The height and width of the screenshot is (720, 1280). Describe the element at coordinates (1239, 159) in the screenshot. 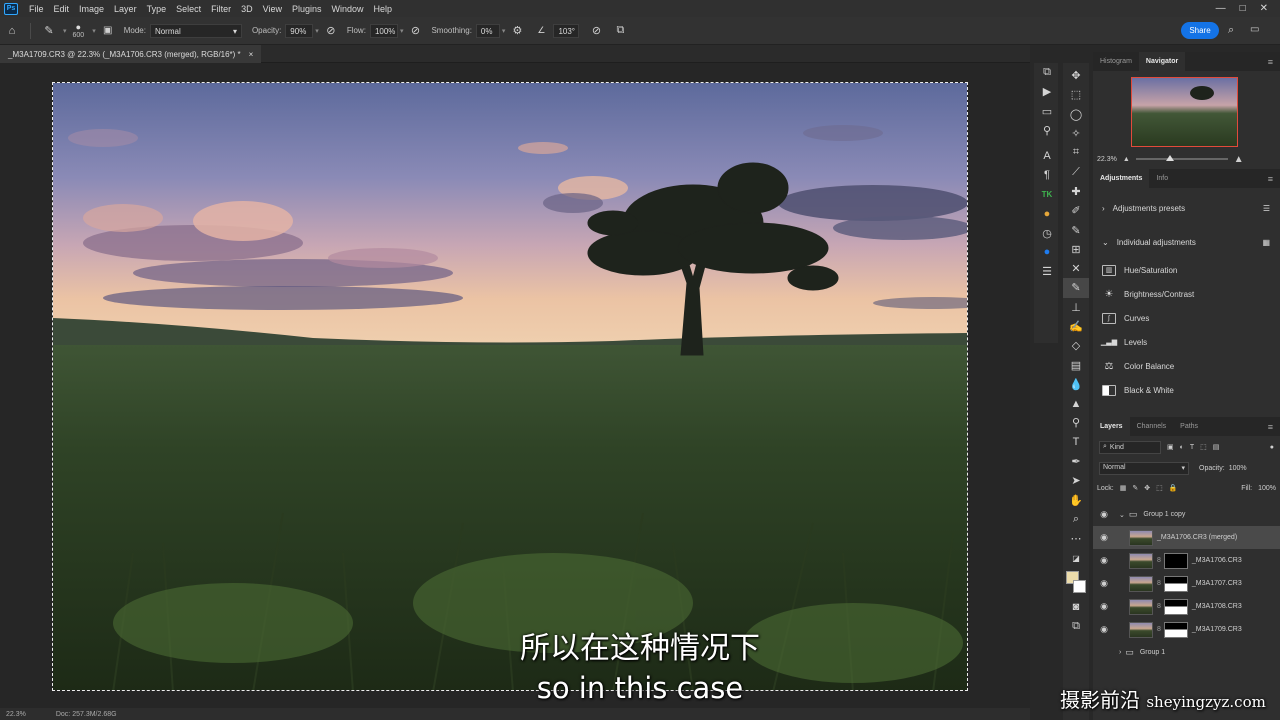

I see `zoom-in-icon: ▲` at that location.